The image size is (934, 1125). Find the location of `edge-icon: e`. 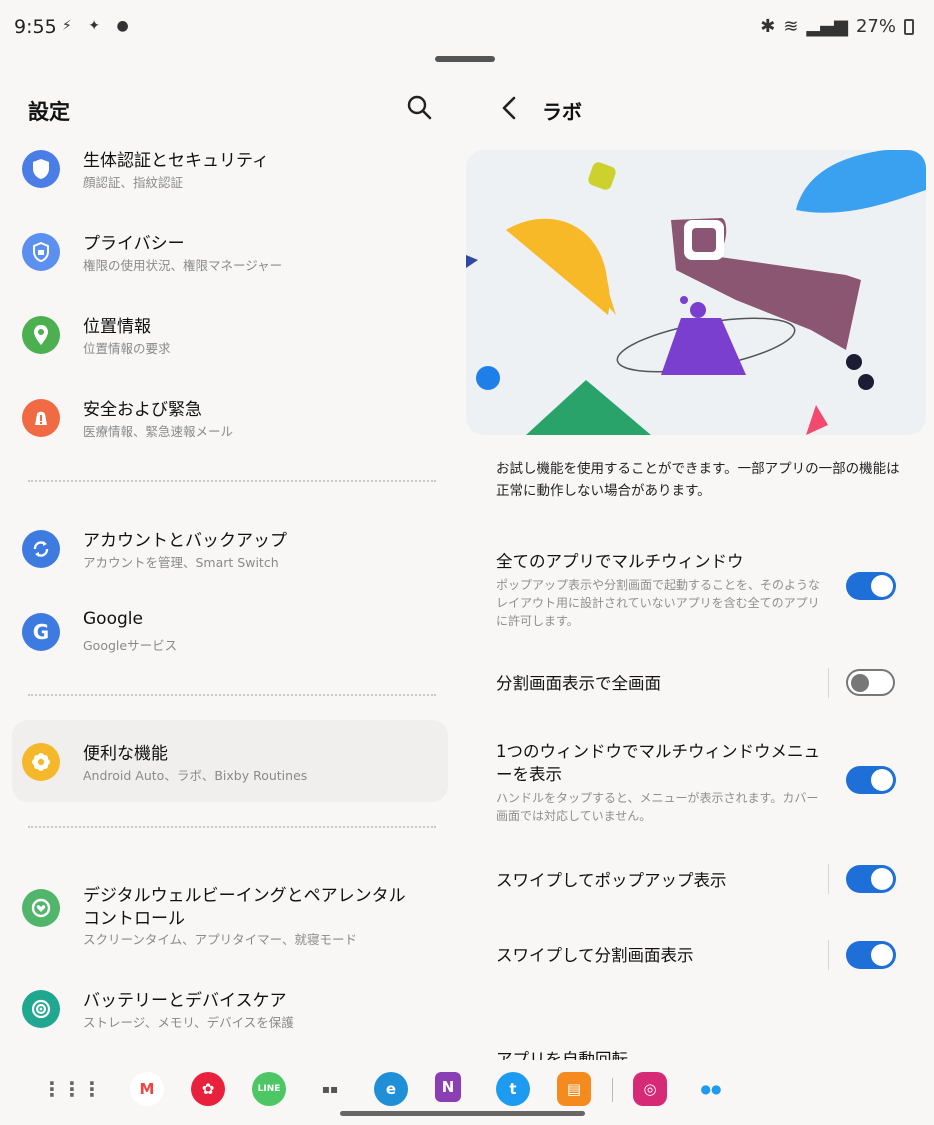

edge-icon: e is located at coordinates (391, 1089).